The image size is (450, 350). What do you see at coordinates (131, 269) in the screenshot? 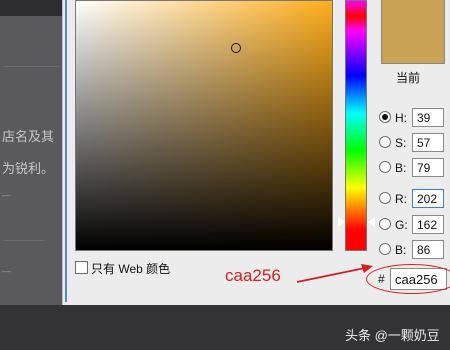
I see `web-colors-label: 只有 Web 颜色` at bounding box center [131, 269].